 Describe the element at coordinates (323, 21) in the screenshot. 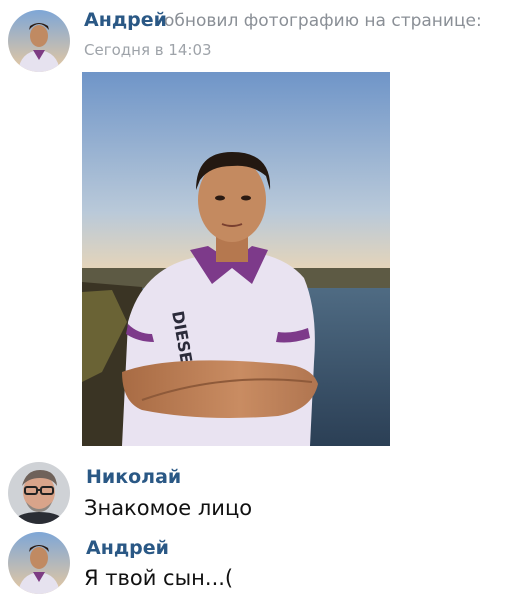

I see `post-action-text: обновил фотографию на странице:` at that location.